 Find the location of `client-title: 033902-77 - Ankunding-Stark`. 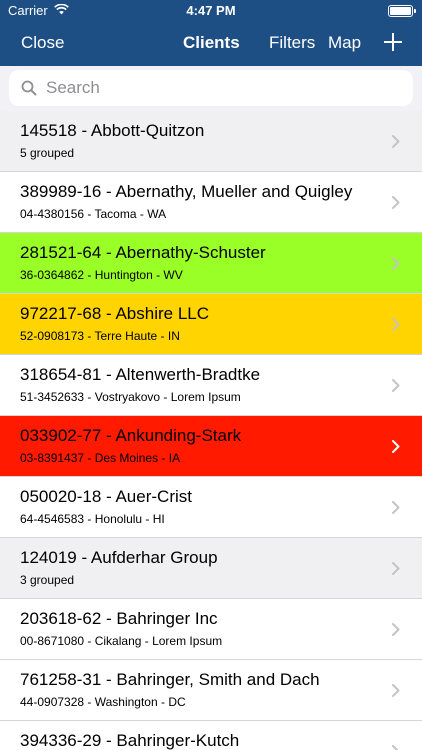

client-title: 033902-77 - Ankunding-Stark is located at coordinates (131, 435).